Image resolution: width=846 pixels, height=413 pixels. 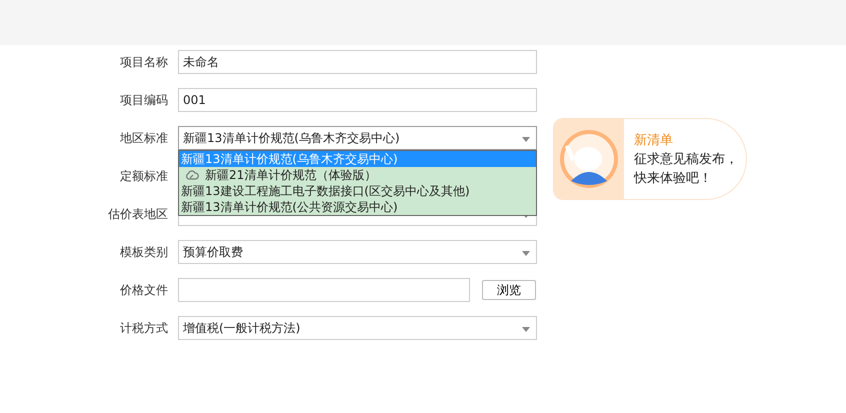 What do you see at coordinates (143, 138) in the screenshot?
I see `field-label: 地区标准` at bounding box center [143, 138].